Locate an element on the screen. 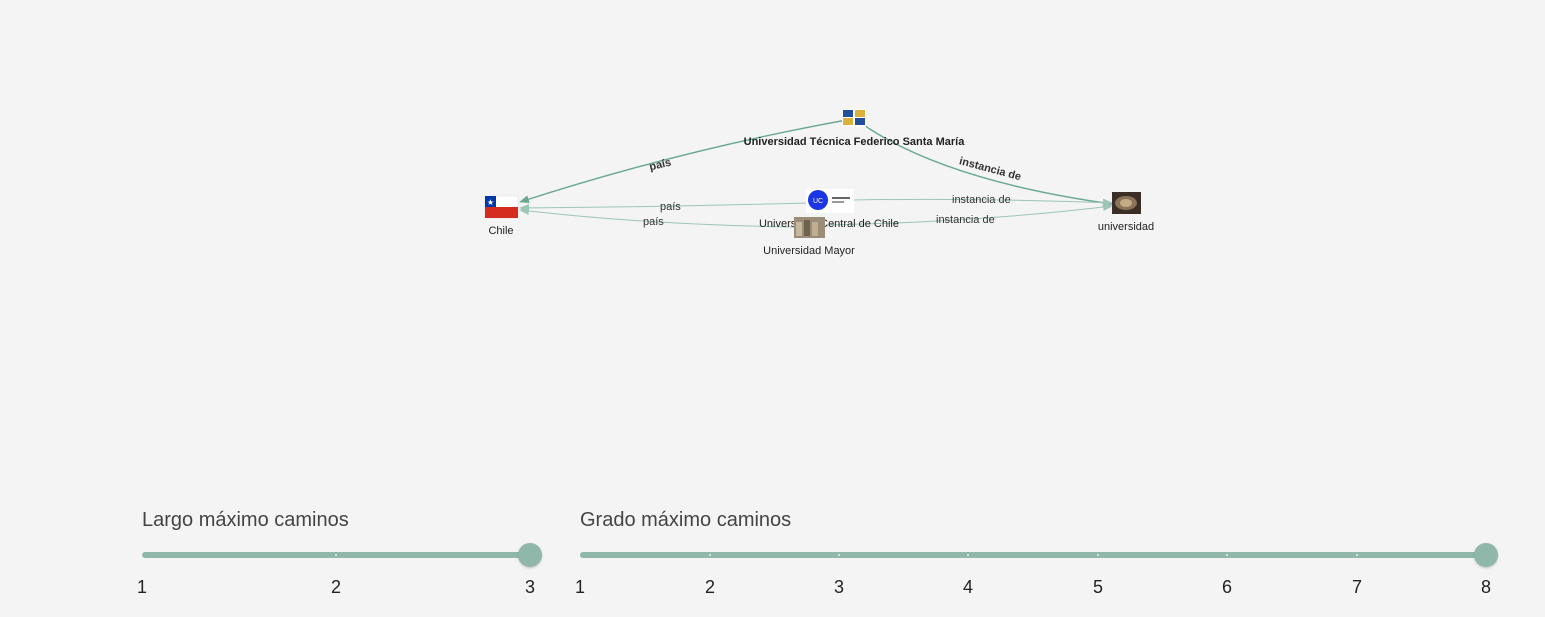 The image size is (1545, 617). slider-grado-tick-5: 5 is located at coordinates (1098, 587).